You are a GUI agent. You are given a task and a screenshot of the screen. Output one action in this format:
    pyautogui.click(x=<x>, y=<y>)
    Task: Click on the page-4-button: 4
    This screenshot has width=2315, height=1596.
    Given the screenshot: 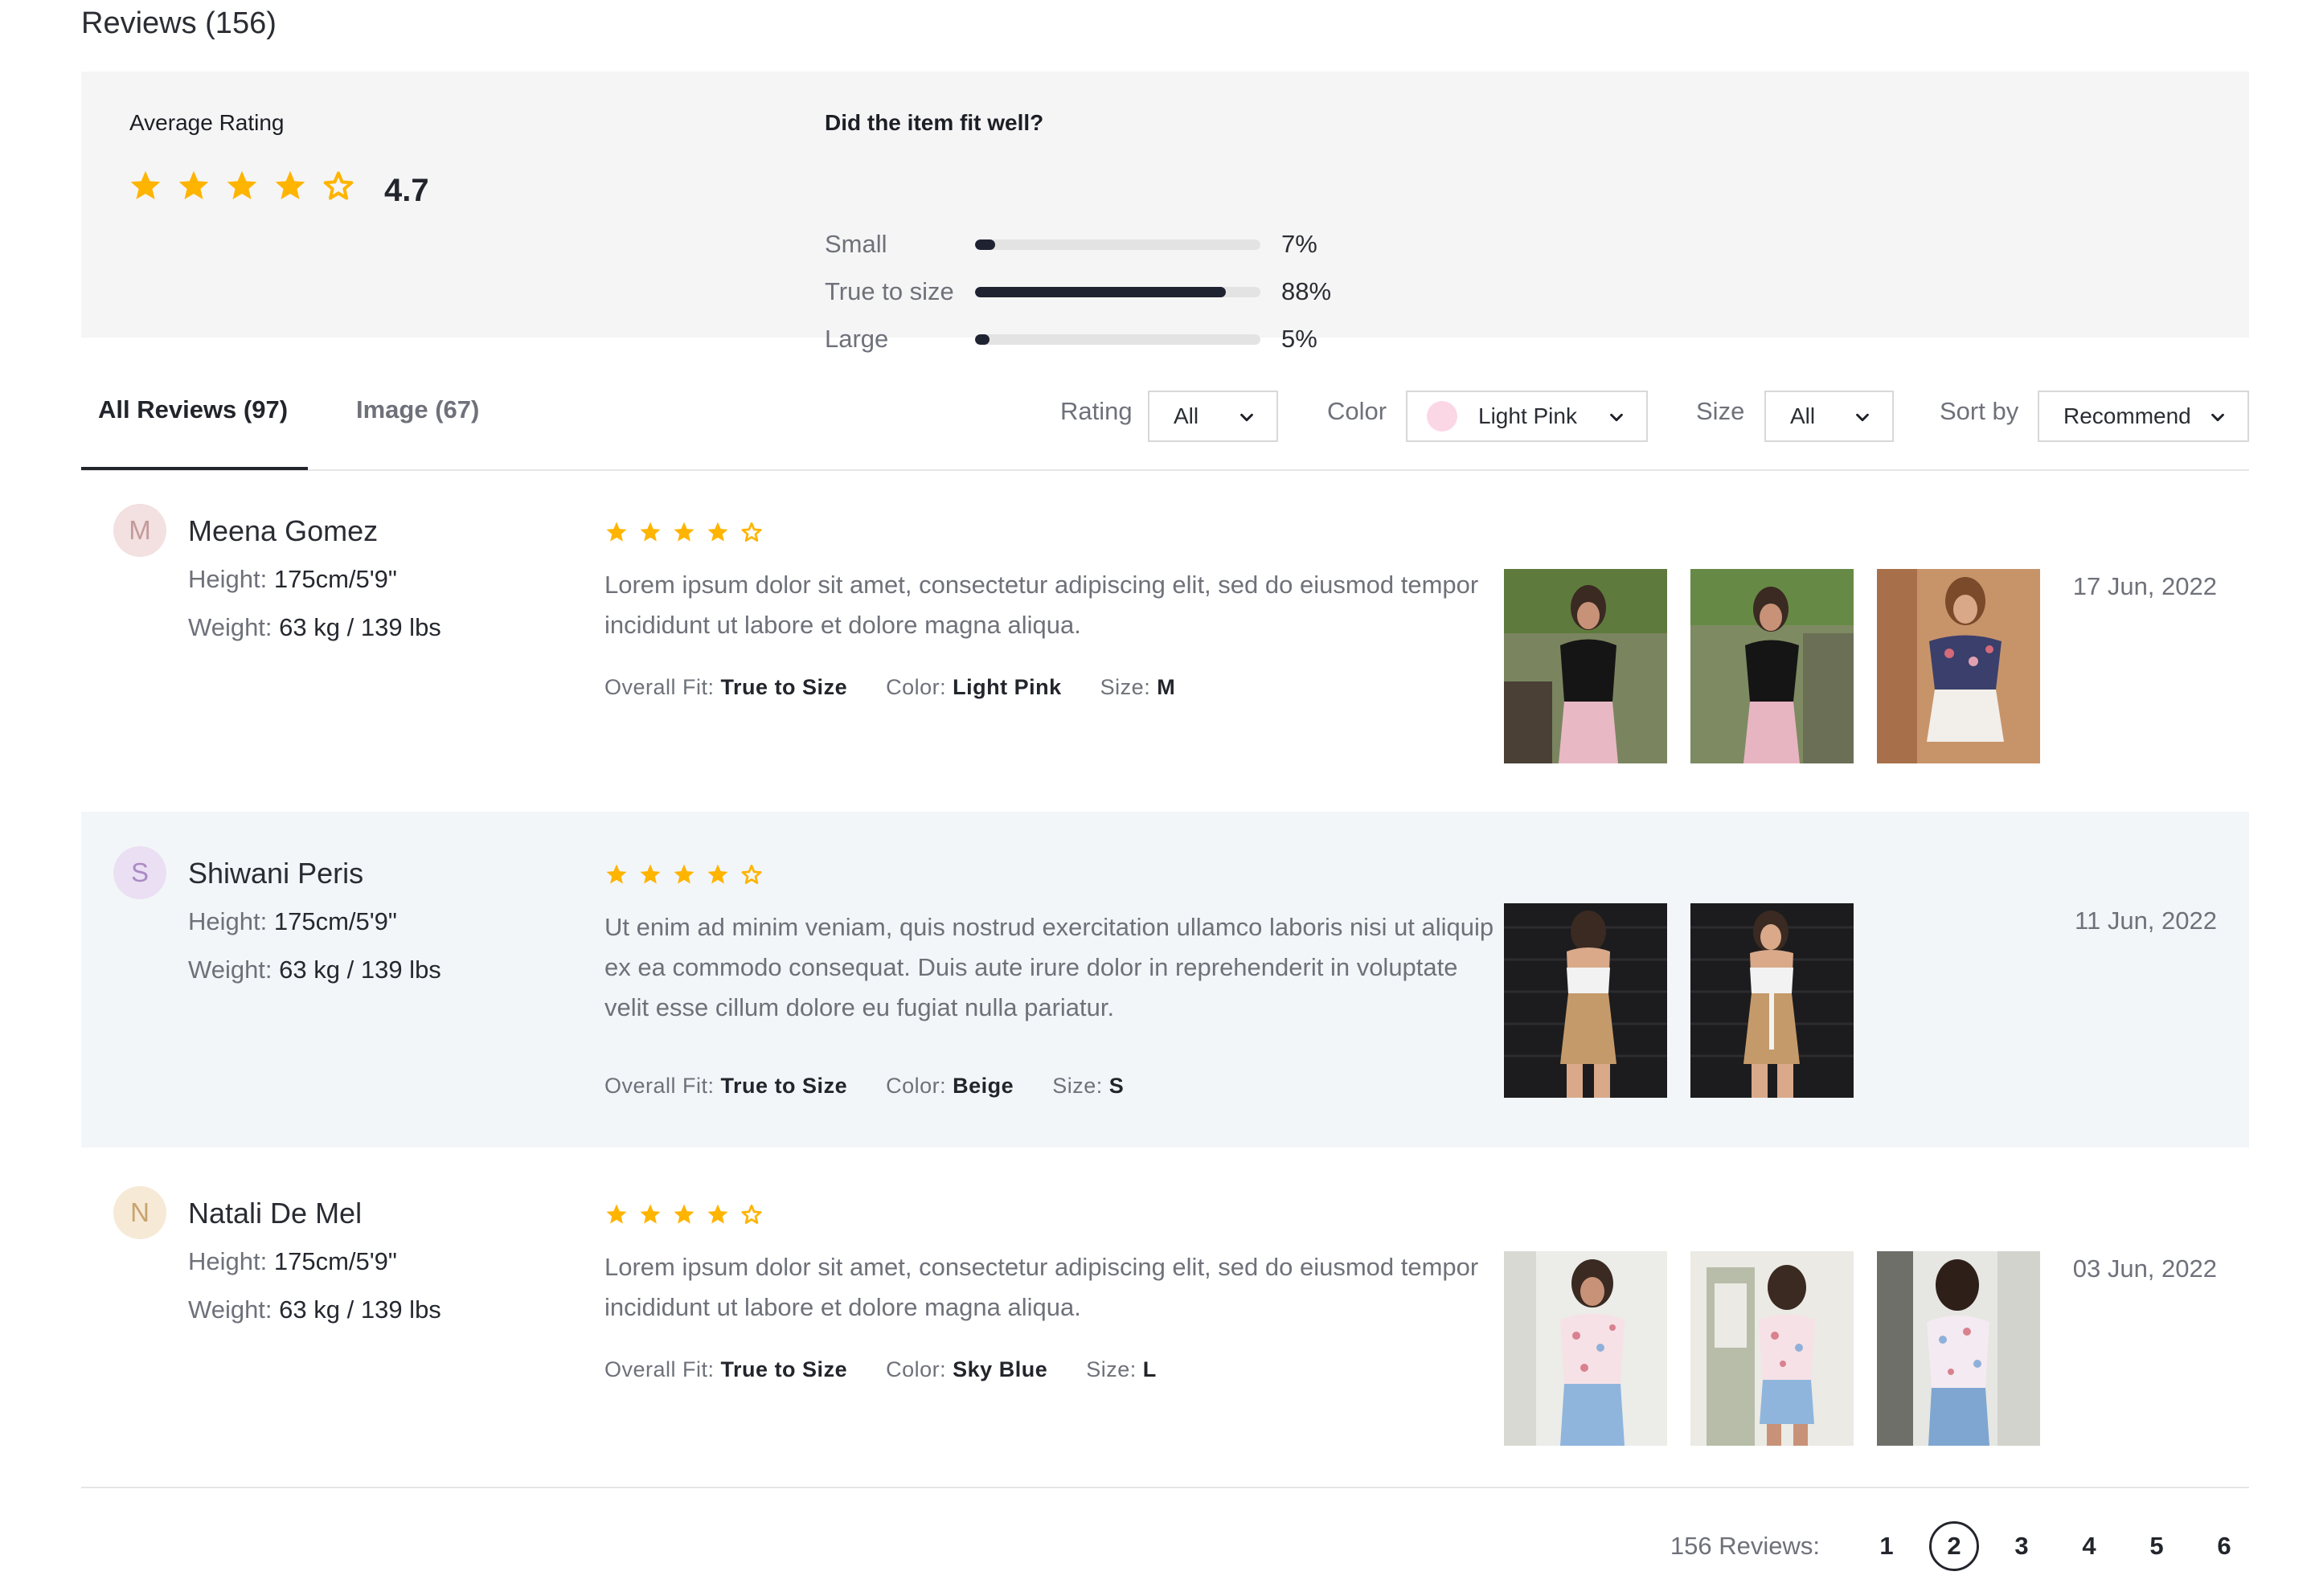 What is the action you would take?
    pyautogui.click(x=2089, y=1546)
    